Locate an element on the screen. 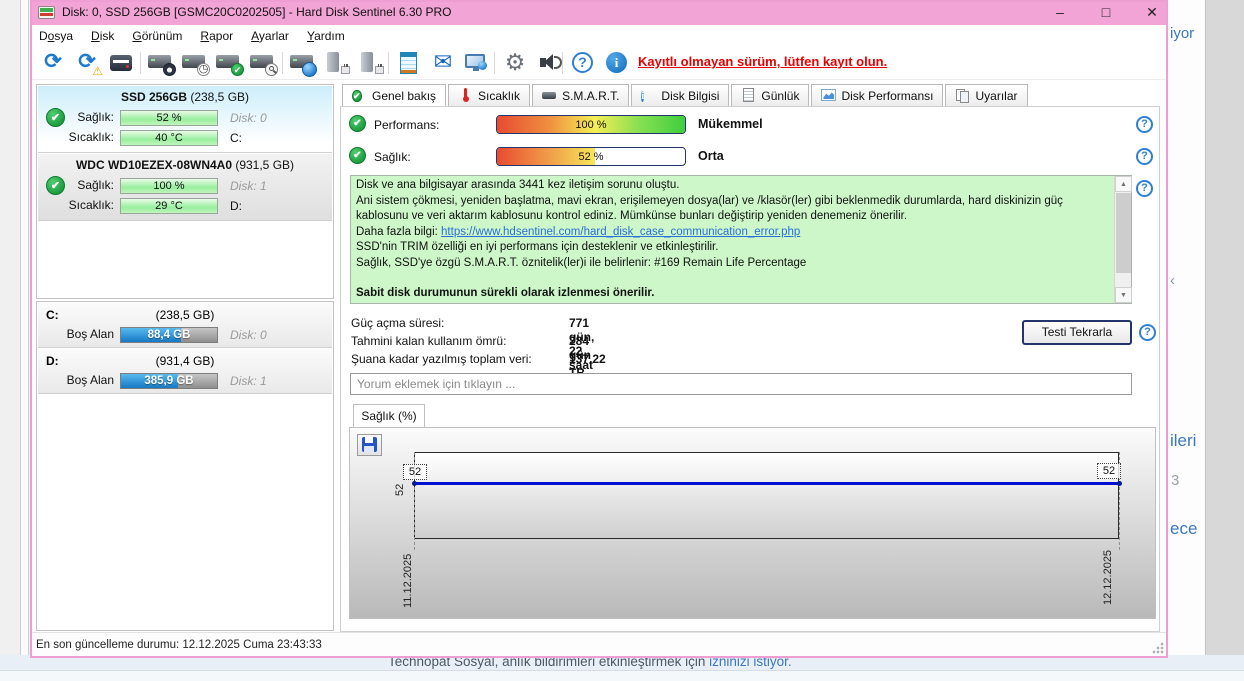  globe-disk-icon is located at coordinates (303, 63).